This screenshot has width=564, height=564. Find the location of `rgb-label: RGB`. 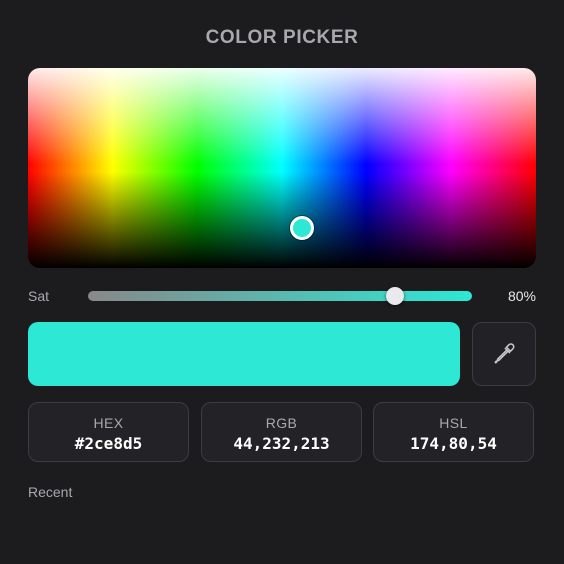

rgb-label: RGB is located at coordinates (281, 423).